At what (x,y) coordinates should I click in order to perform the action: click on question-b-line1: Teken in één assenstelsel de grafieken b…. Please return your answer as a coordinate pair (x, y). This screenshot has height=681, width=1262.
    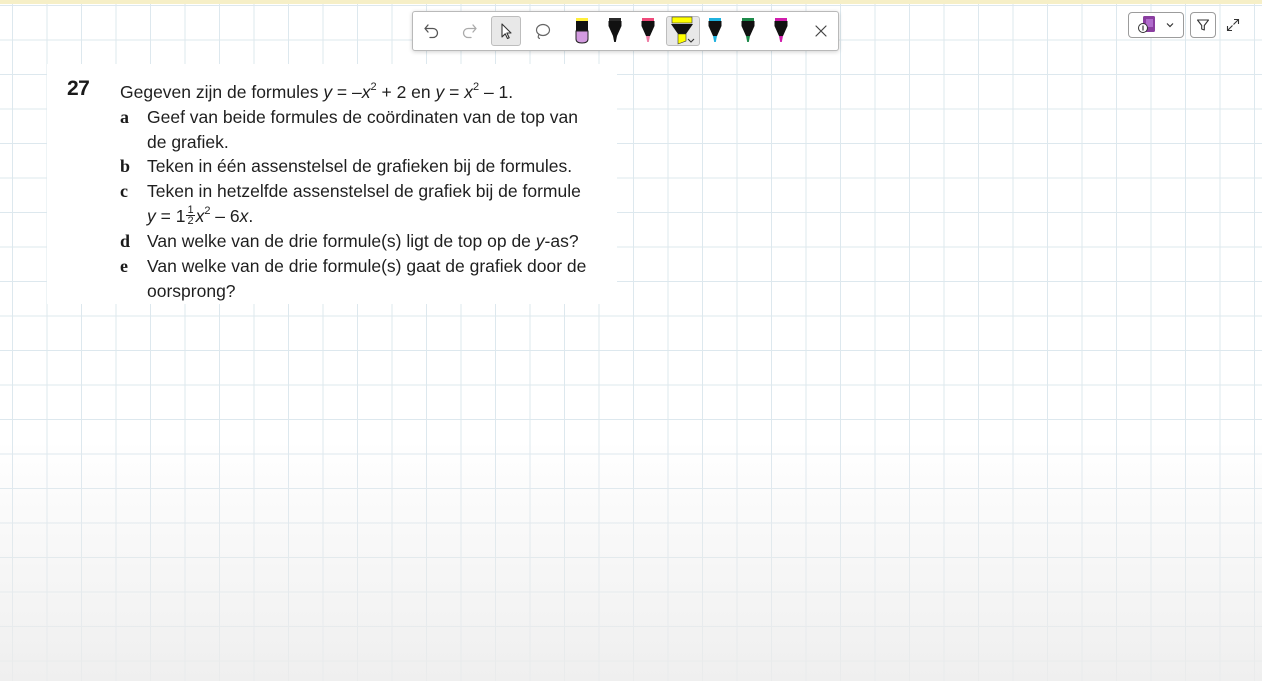
    Looking at the image, I should click on (360, 166).